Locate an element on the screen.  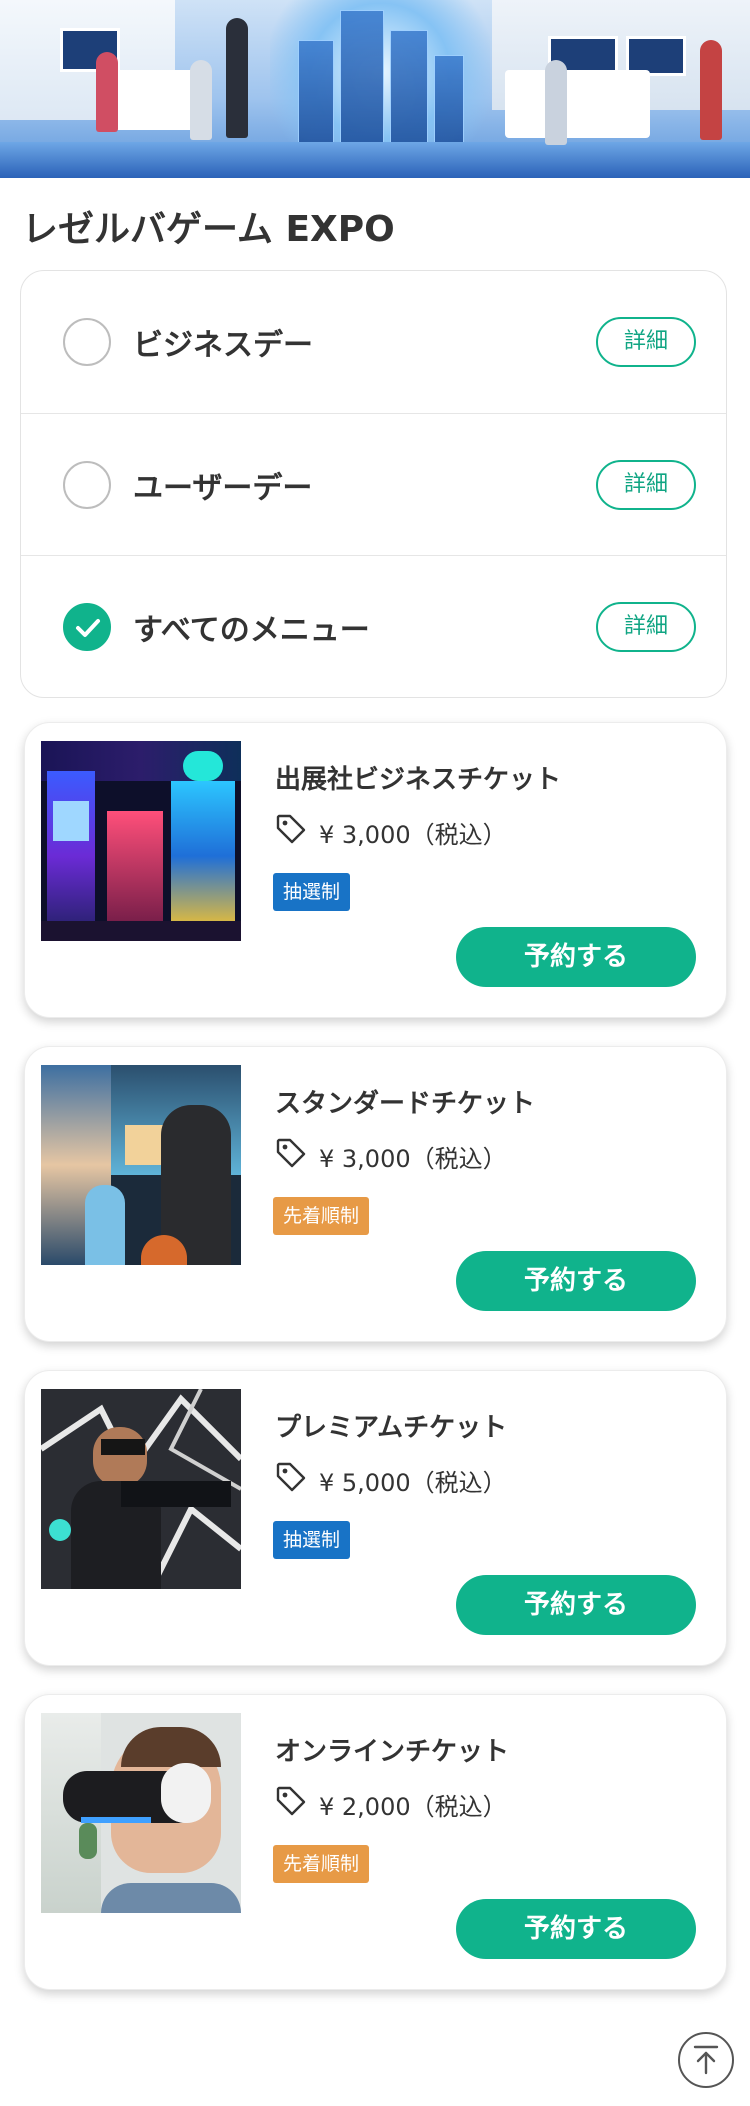
ticket-name: スタンダードチケット is located at coordinates (405, 1104).